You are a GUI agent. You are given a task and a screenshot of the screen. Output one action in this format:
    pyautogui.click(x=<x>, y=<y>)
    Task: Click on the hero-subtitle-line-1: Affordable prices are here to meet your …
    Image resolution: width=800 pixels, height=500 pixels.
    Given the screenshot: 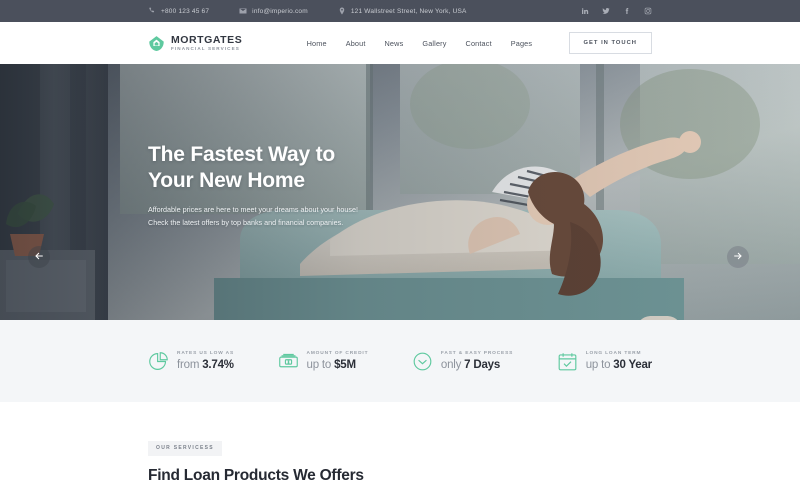 What is the action you would take?
    pyautogui.click(x=253, y=210)
    